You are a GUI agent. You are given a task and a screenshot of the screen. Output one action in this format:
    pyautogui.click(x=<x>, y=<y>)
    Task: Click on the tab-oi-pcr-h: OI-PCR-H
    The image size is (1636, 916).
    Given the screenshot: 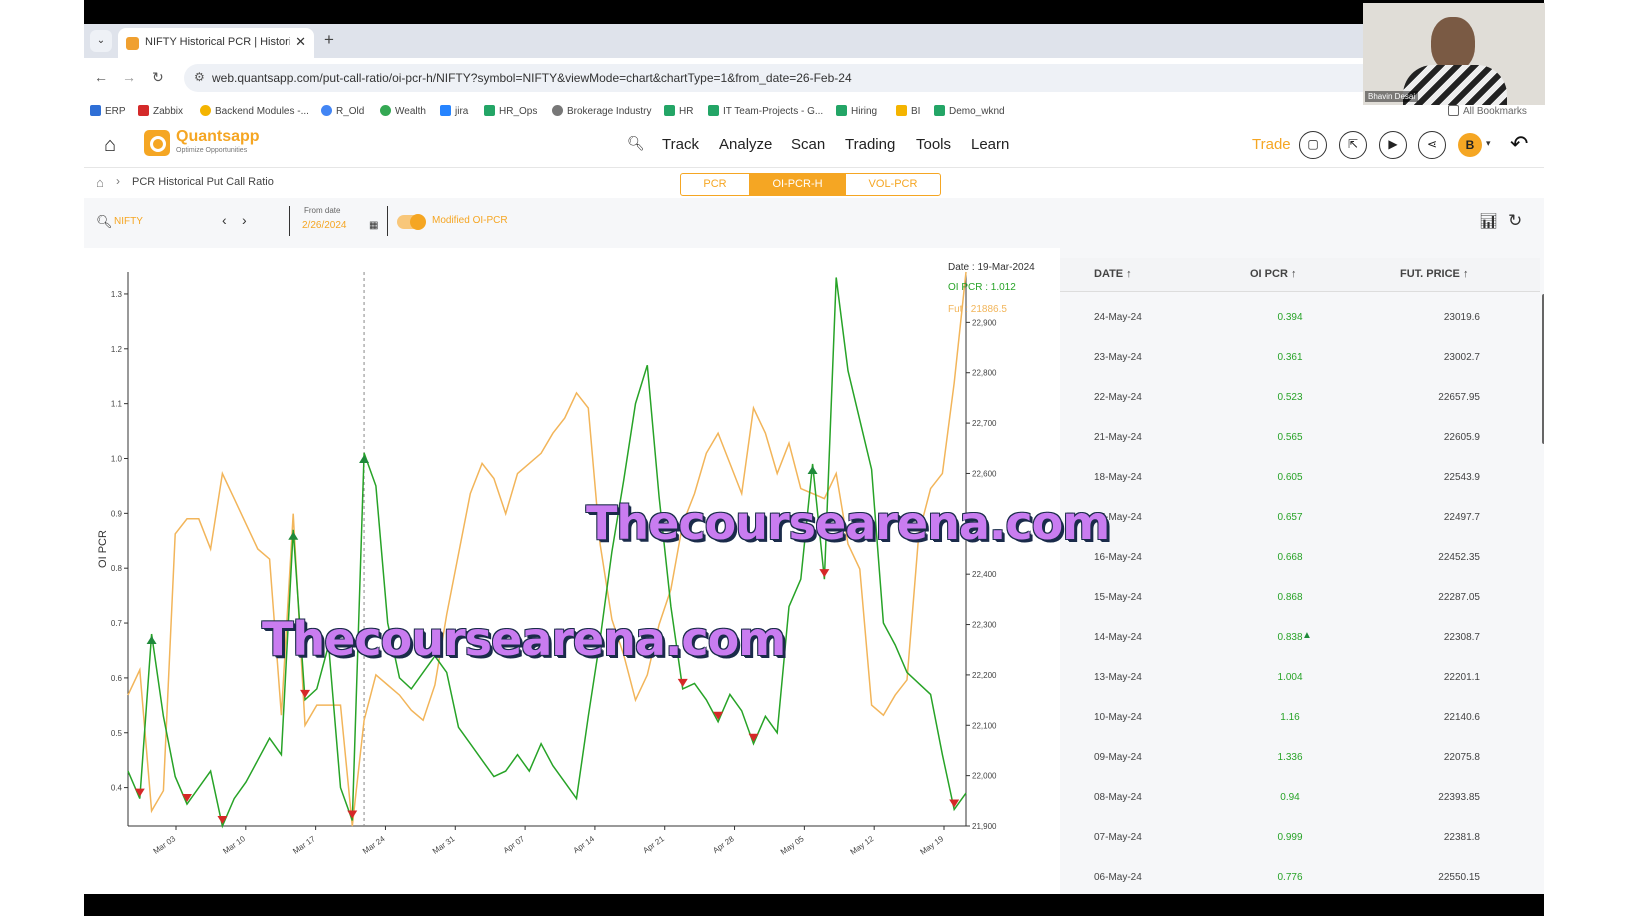 What is the action you would take?
    pyautogui.click(x=797, y=184)
    